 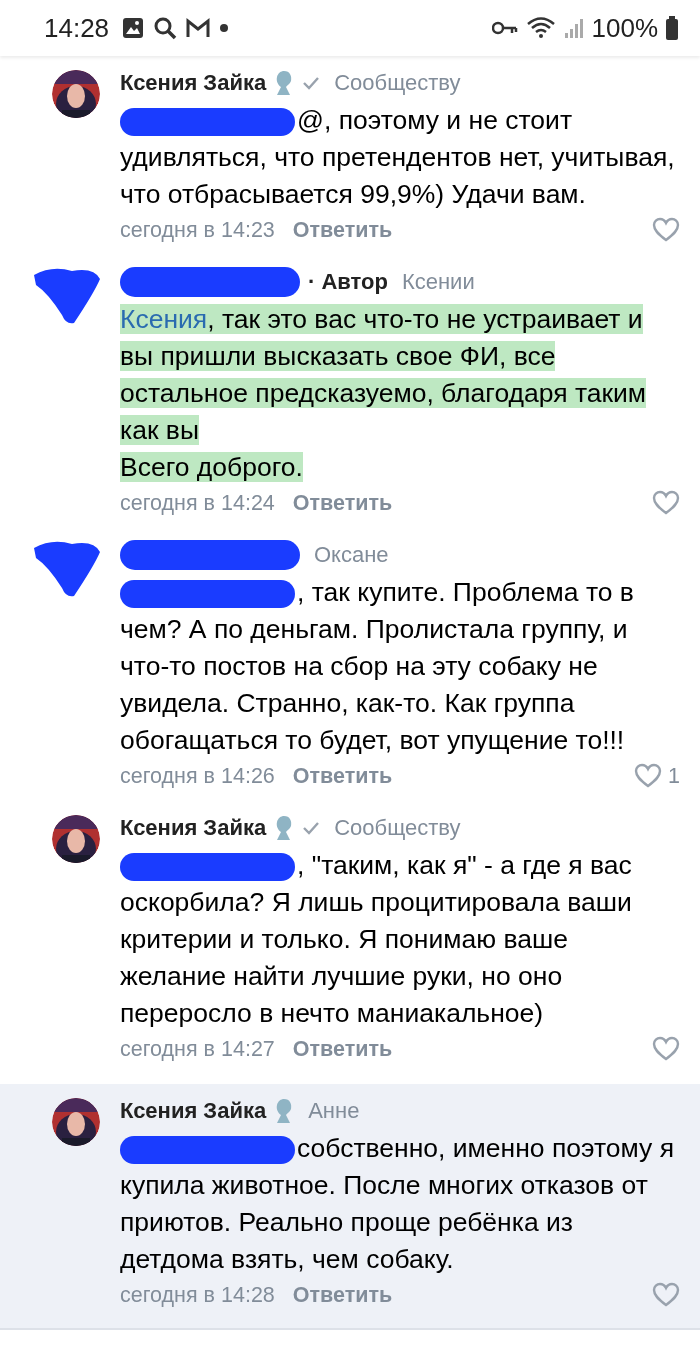 I want to click on dot-icon, so click(x=224, y=28).